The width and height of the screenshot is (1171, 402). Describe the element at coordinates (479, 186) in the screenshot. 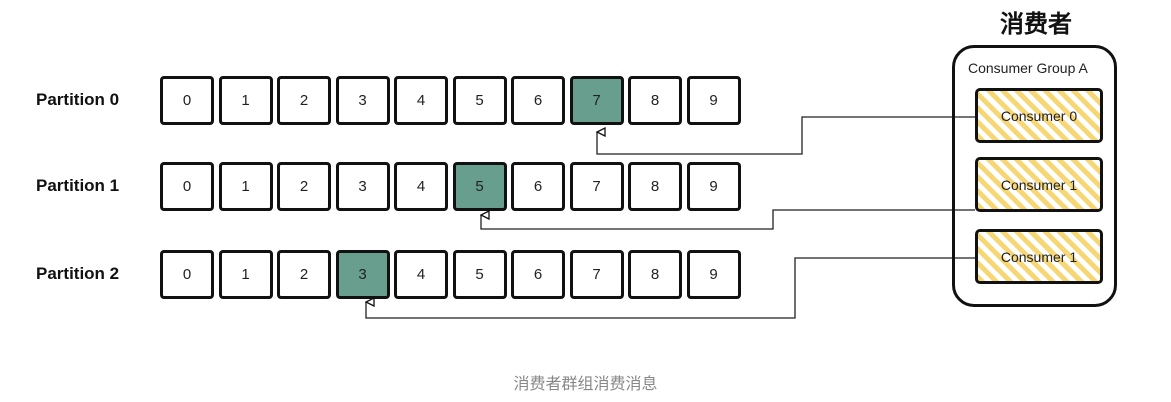

I see `offset-cell-current: 5` at that location.